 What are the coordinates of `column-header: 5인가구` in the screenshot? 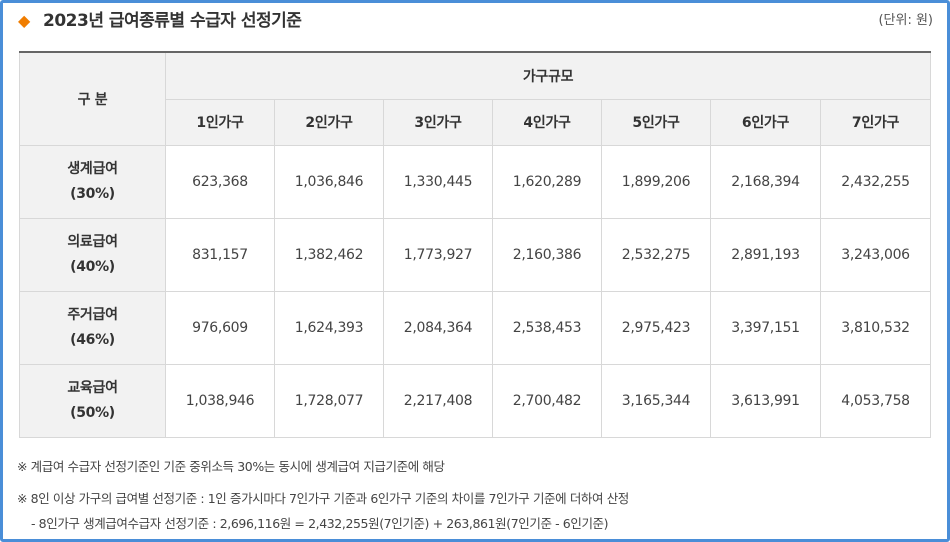 It's located at (656, 122).